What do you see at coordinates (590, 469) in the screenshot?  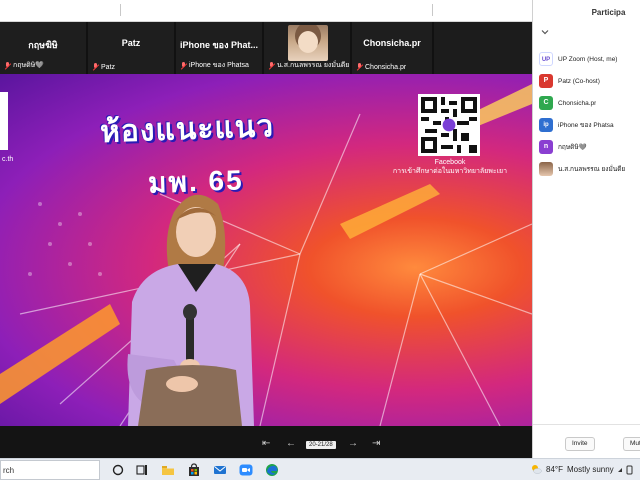 I see `weather-text: Mostly sunny` at bounding box center [590, 469].